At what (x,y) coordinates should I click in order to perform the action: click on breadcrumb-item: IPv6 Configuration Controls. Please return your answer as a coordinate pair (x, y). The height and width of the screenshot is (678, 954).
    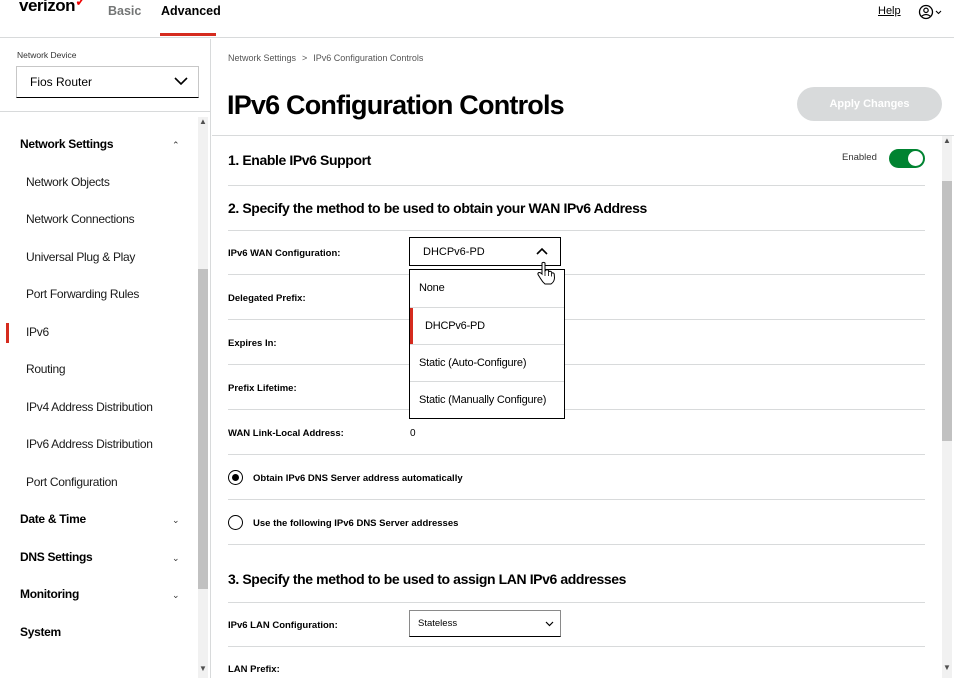
    Looking at the image, I should click on (368, 58).